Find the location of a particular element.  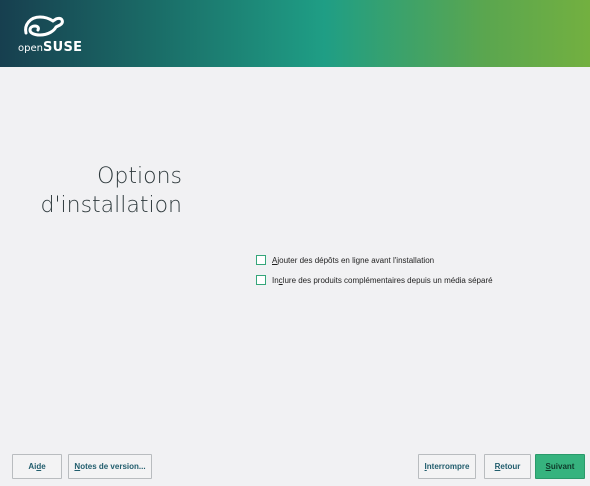

button-label: uivant is located at coordinates (562, 466).